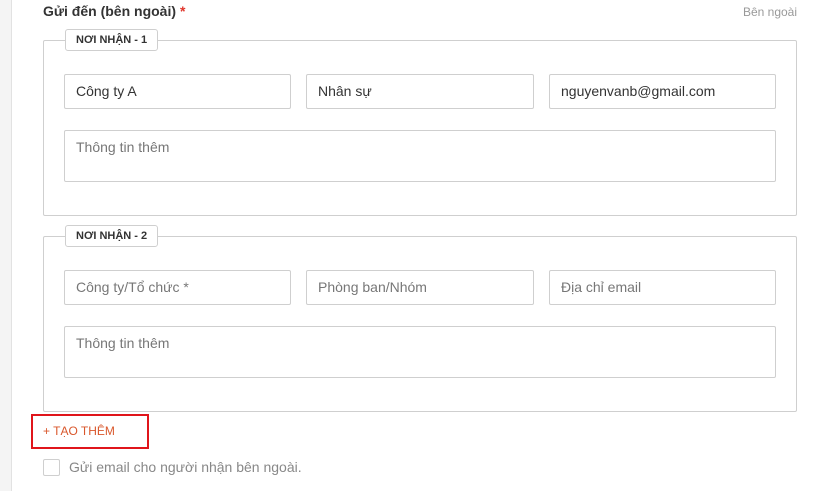 The image size is (823, 491). Describe the element at coordinates (177, 91) in the screenshot. I see `company-input: Công ty A` at that location.